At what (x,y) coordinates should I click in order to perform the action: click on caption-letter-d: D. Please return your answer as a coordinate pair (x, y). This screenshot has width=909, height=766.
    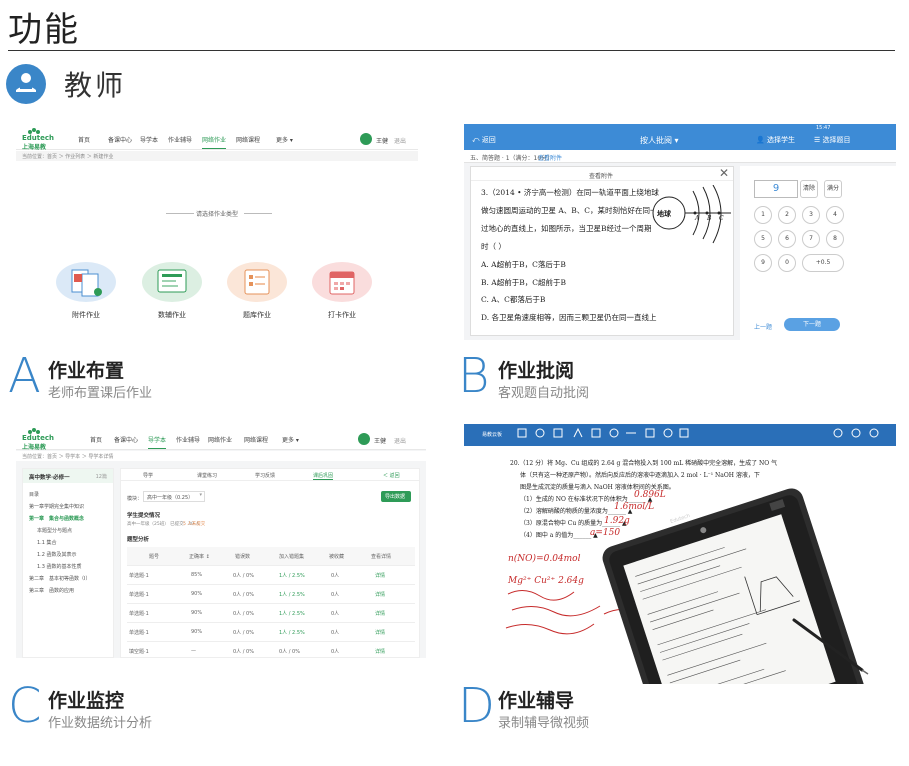
    Looking at the image, I should click on (476, 706).